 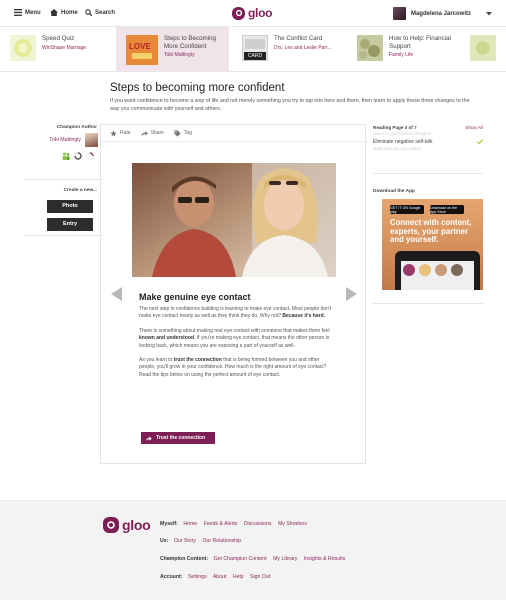 I want to click on home-button: Home, so click(x=64, y=12).